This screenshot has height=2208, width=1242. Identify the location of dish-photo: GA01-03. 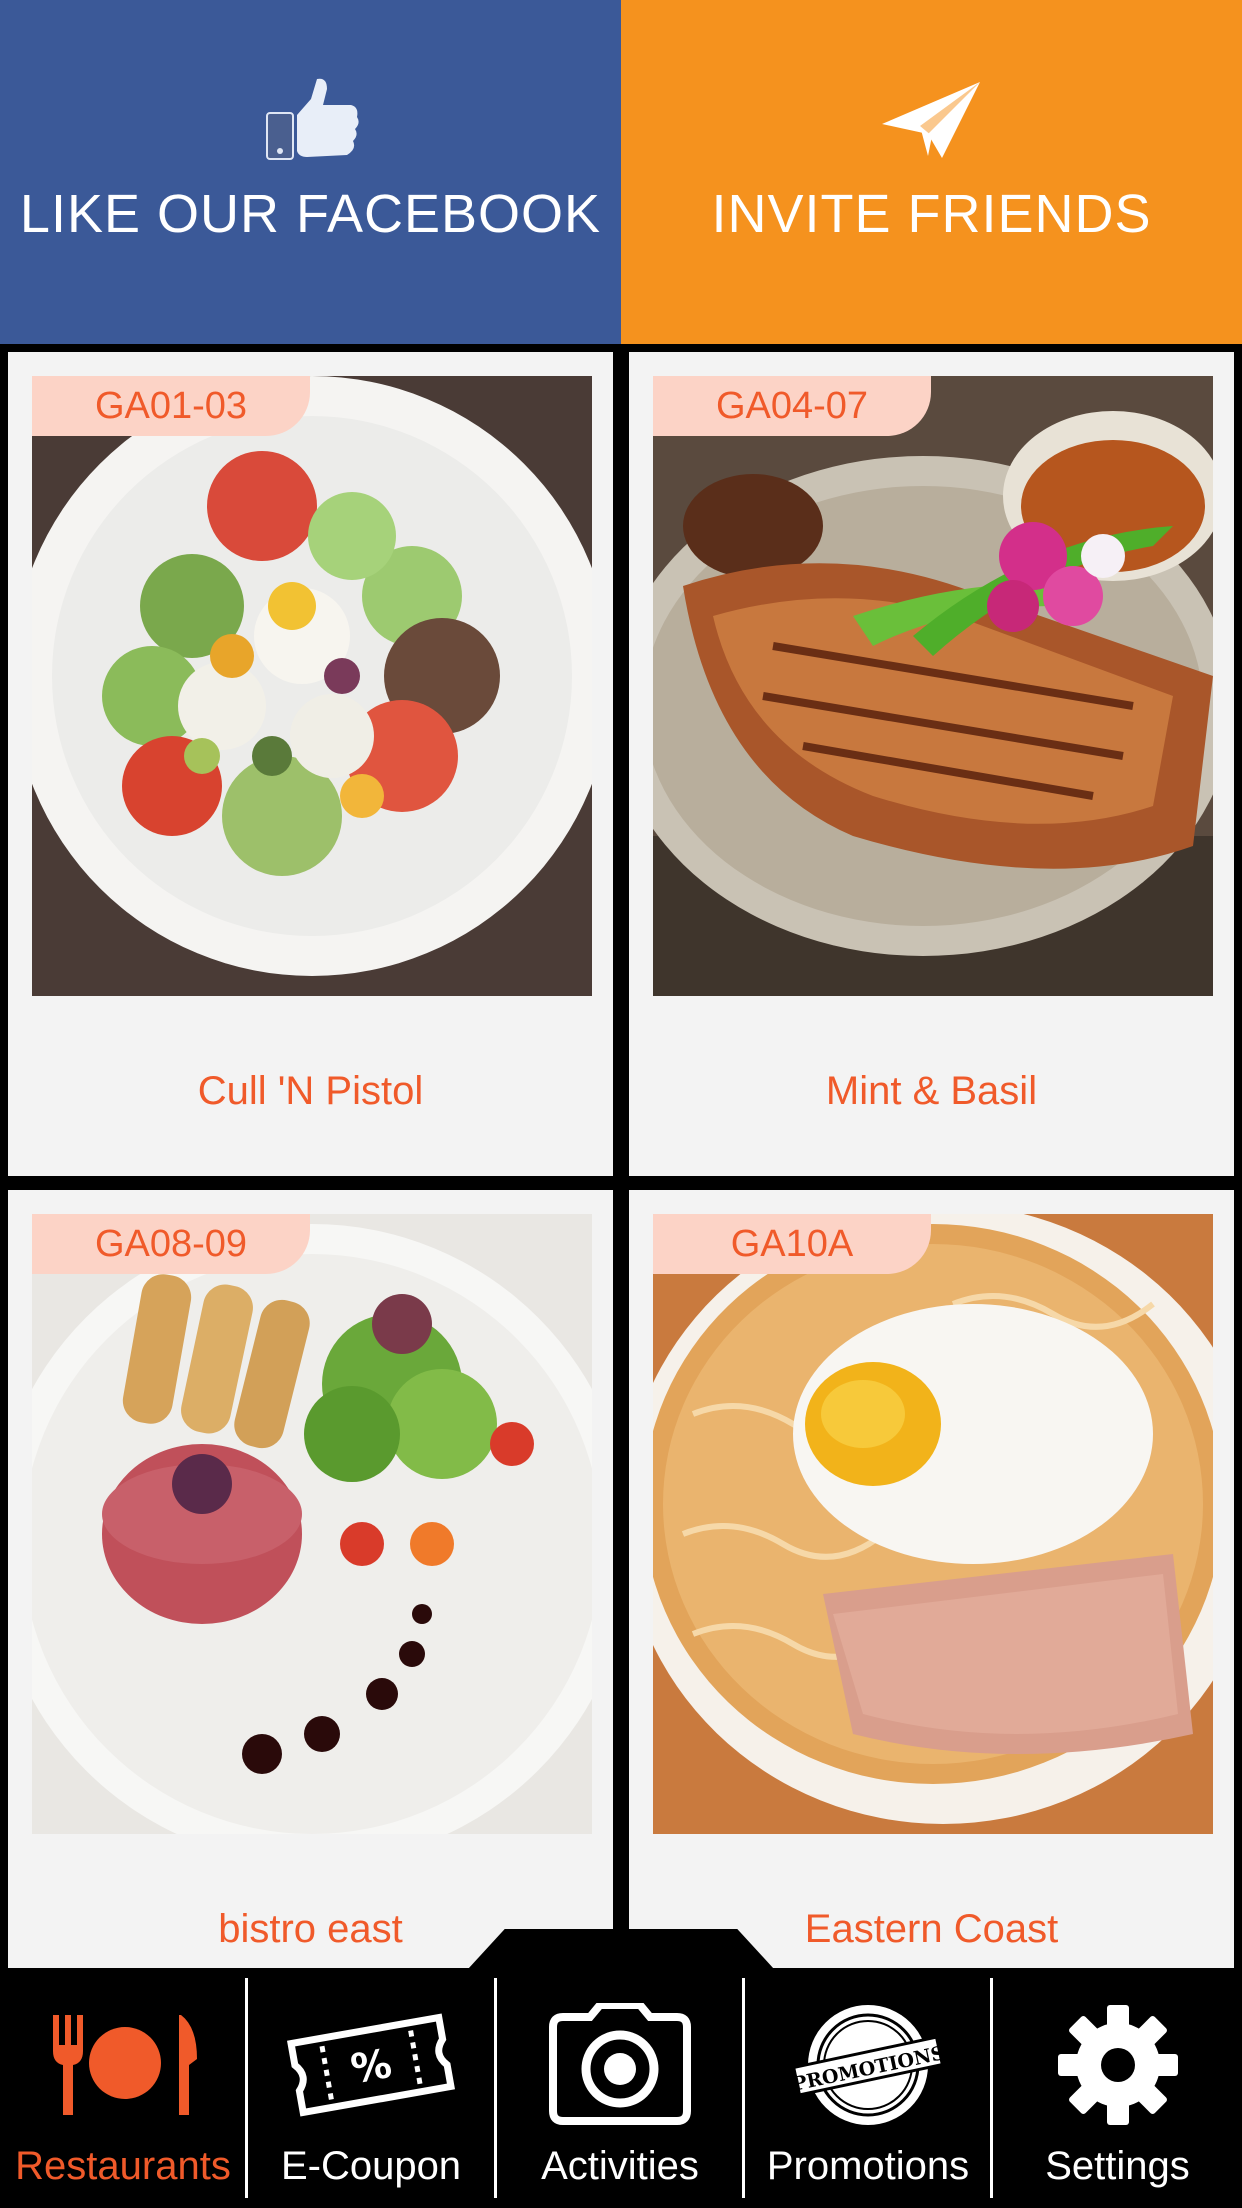
(312, 686).